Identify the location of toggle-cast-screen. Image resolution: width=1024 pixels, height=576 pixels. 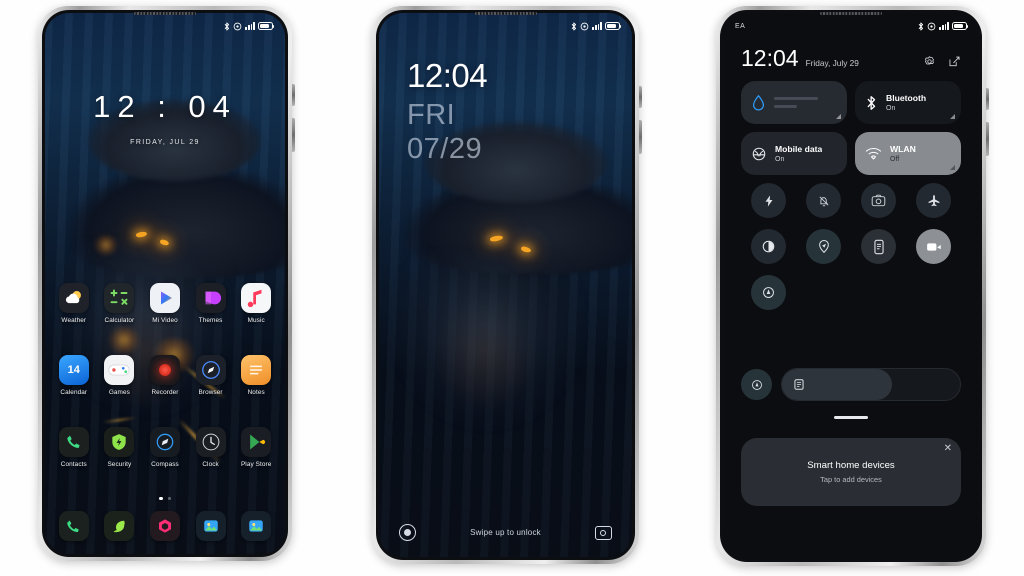
(878, 246).